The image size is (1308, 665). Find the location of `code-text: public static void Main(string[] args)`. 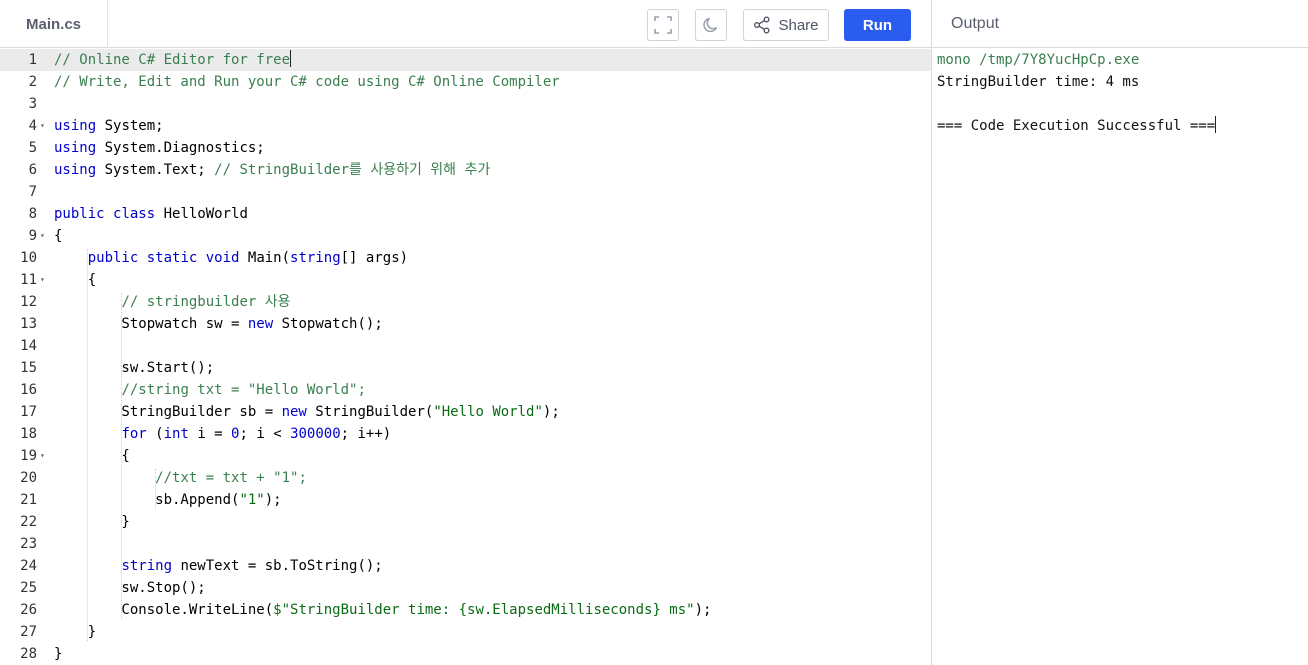

code-text: public static void Main(string[] args) is located at coordinates (231, 258).